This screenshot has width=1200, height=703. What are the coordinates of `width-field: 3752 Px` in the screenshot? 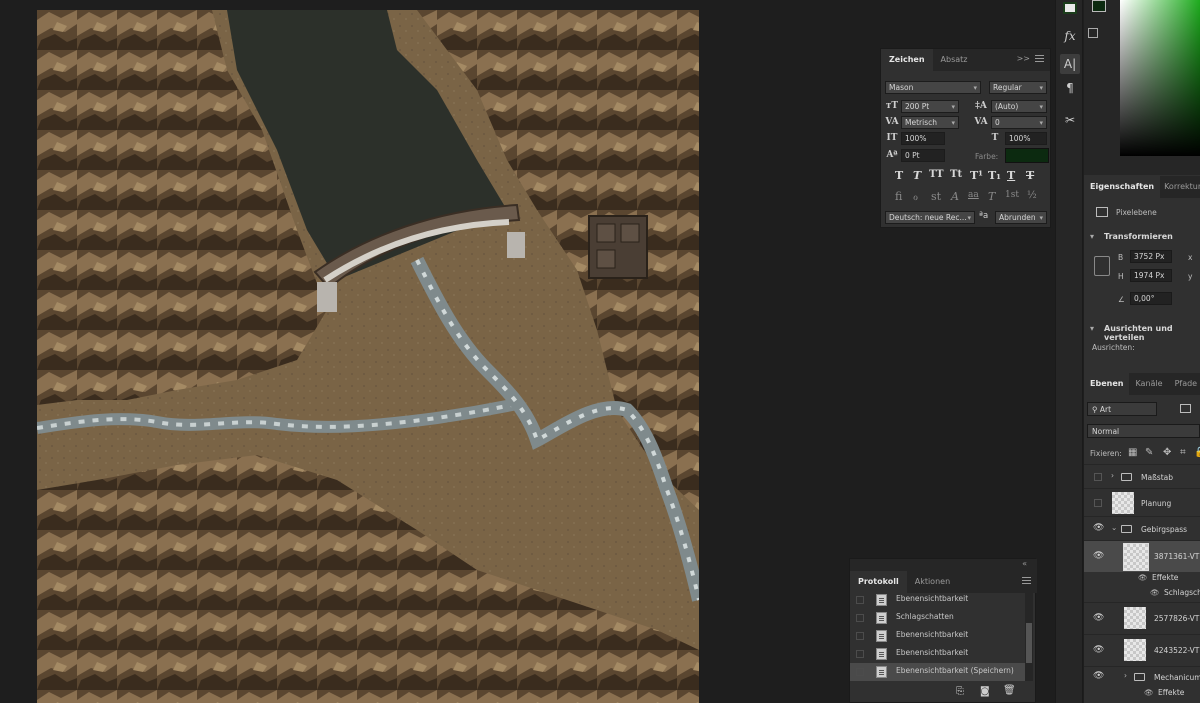 It's located at (1151, 256).